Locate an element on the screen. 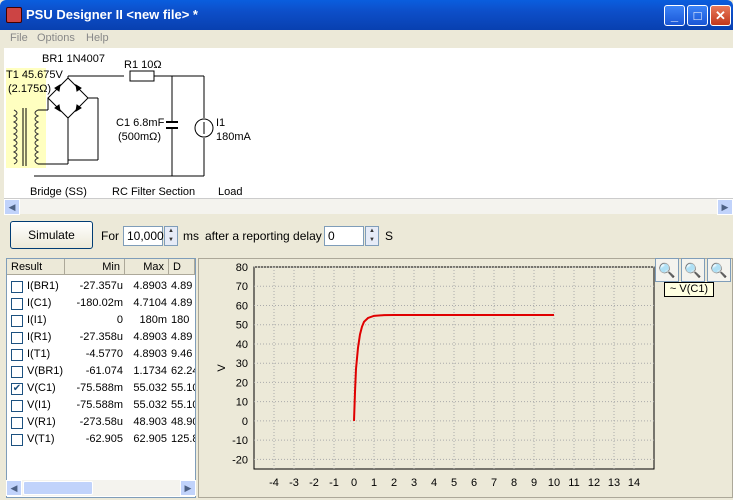 Image resolution: width=733 pixels, height=500 pixels. x-tick-label: 10 is located at coordinates (554, 483).